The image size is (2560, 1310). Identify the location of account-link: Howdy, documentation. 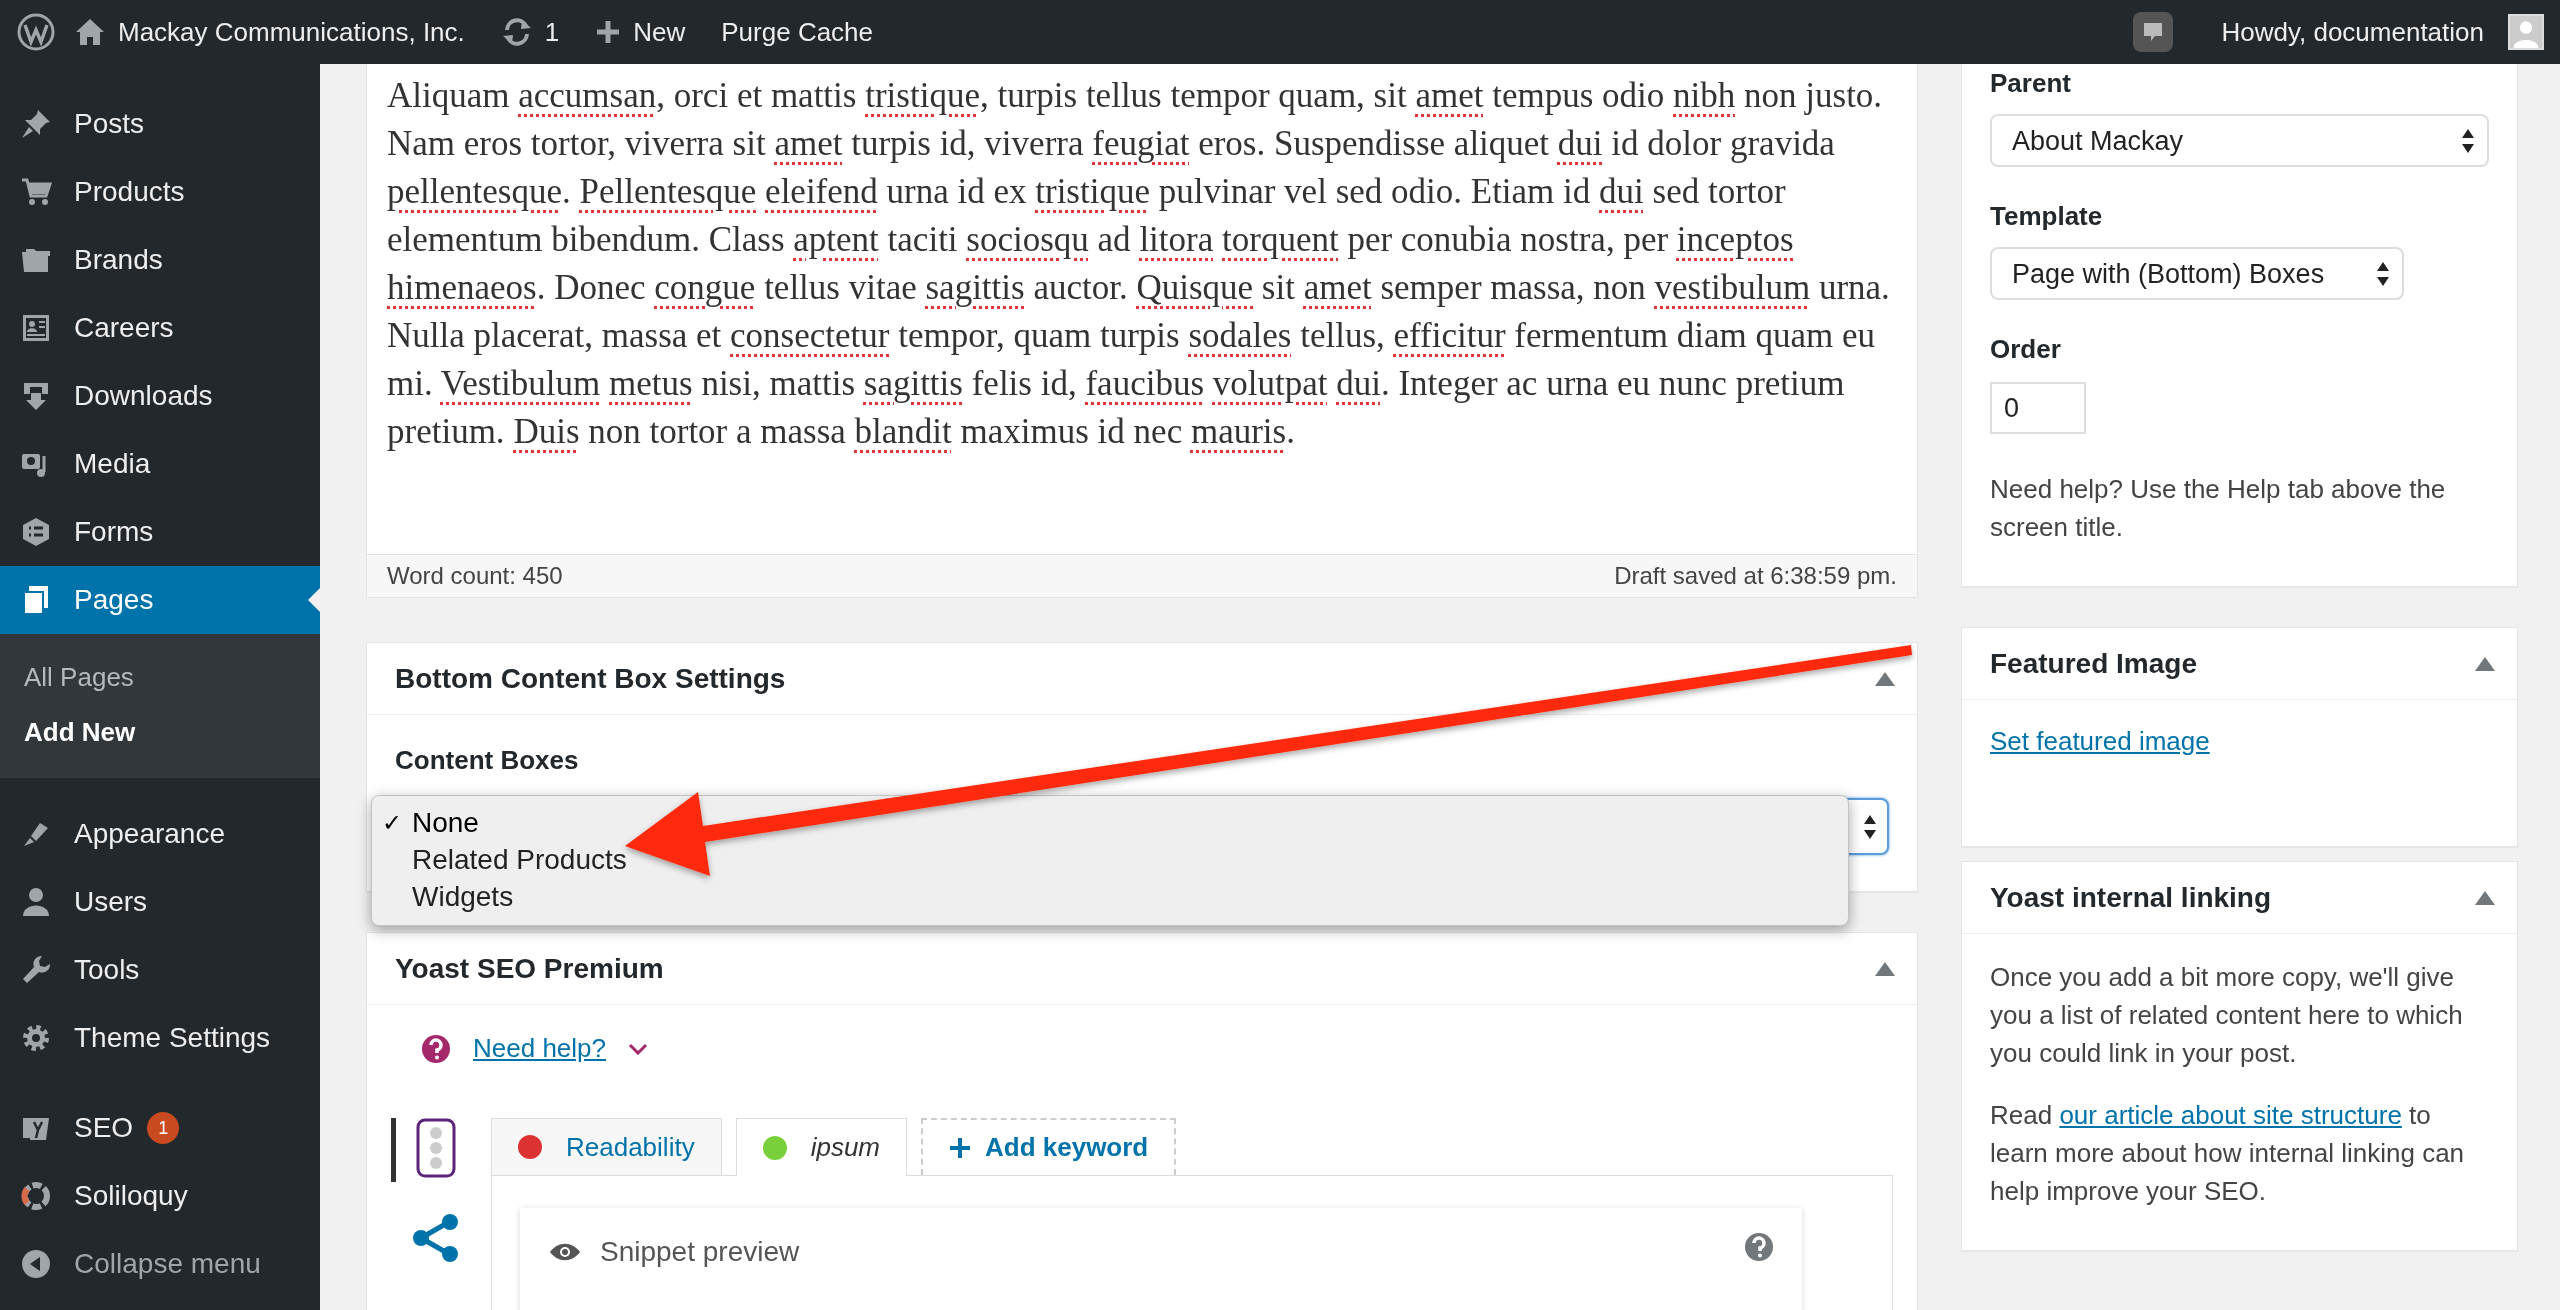
(2381, 32).